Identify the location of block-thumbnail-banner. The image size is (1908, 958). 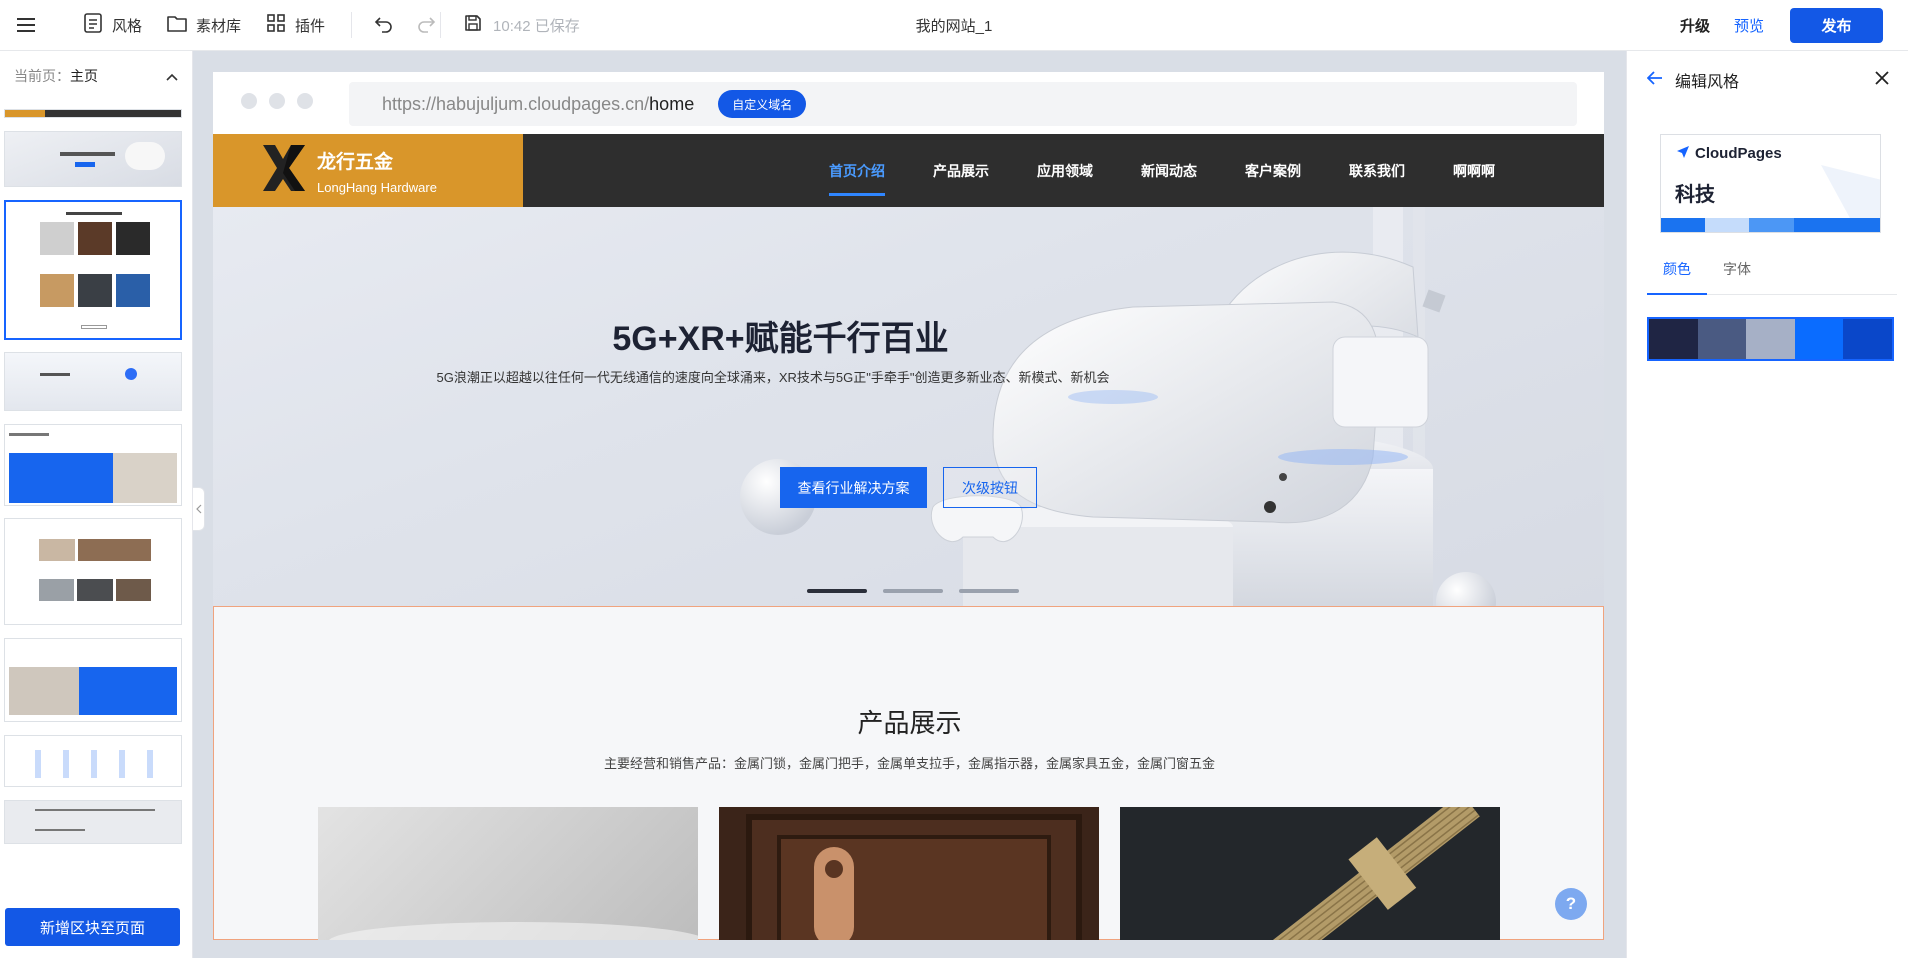
(93, 465).